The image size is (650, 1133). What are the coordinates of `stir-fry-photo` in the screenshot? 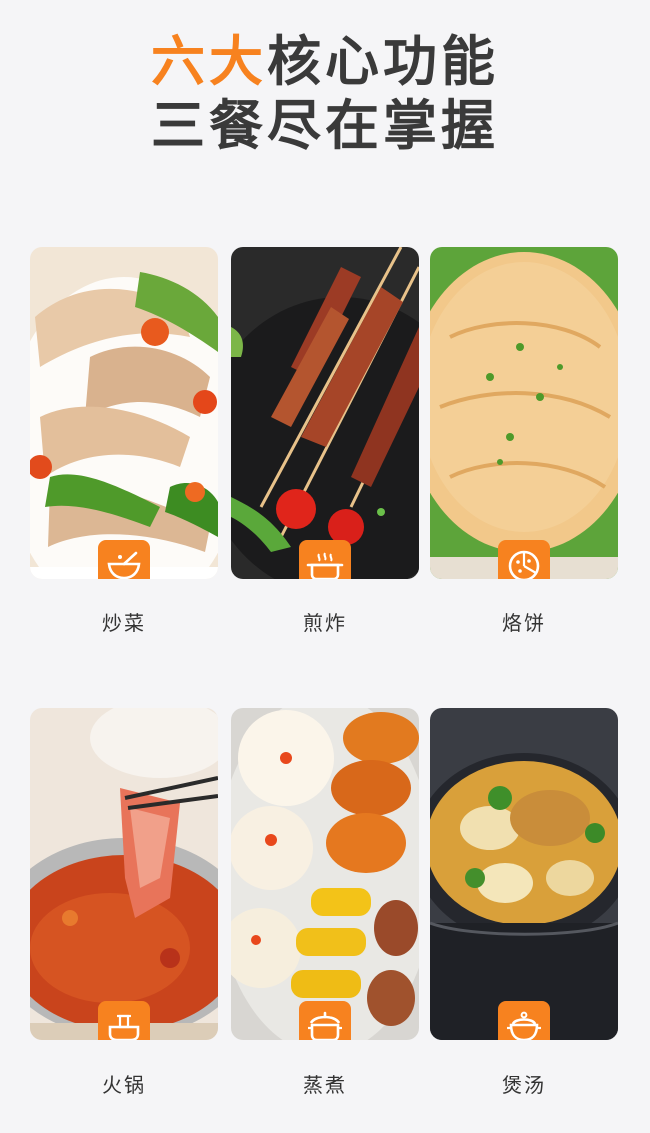 It's located at (124, 413).